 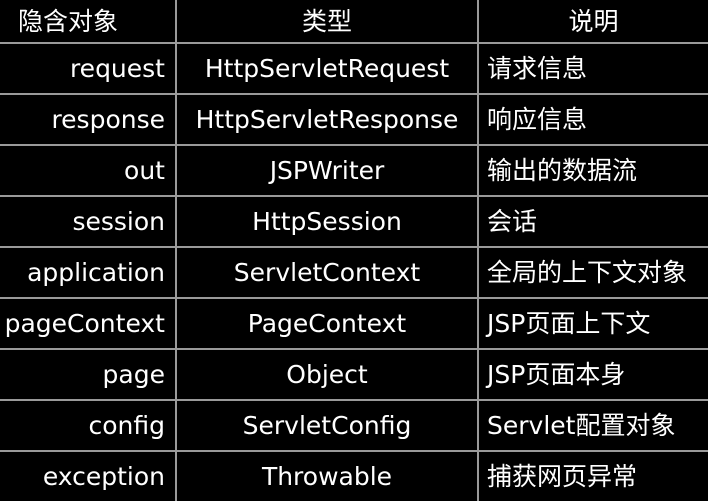 I want to click on cell-type: HttpSession, so click(x=327, y=221).